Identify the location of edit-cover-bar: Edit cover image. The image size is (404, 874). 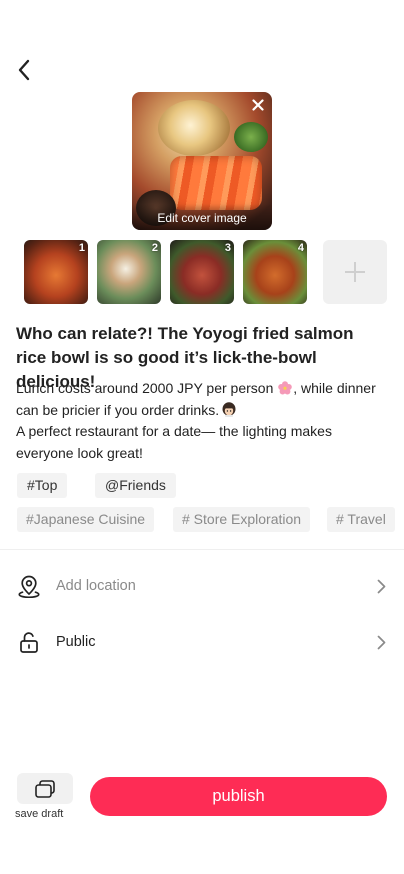
(202, 217).